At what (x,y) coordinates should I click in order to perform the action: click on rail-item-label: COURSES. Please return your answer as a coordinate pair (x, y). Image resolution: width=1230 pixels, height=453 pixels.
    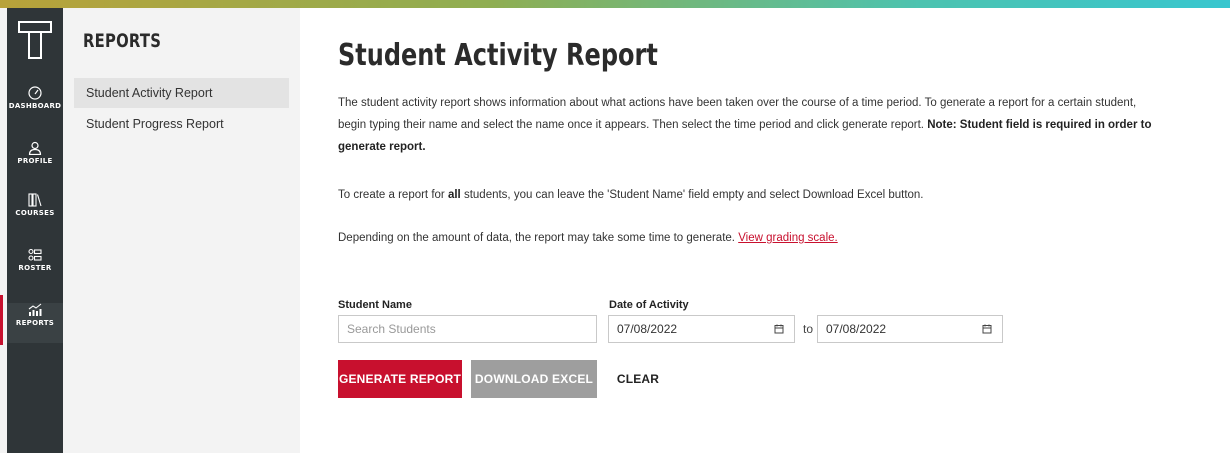
    Looking at the image, I should click on (35, 213).